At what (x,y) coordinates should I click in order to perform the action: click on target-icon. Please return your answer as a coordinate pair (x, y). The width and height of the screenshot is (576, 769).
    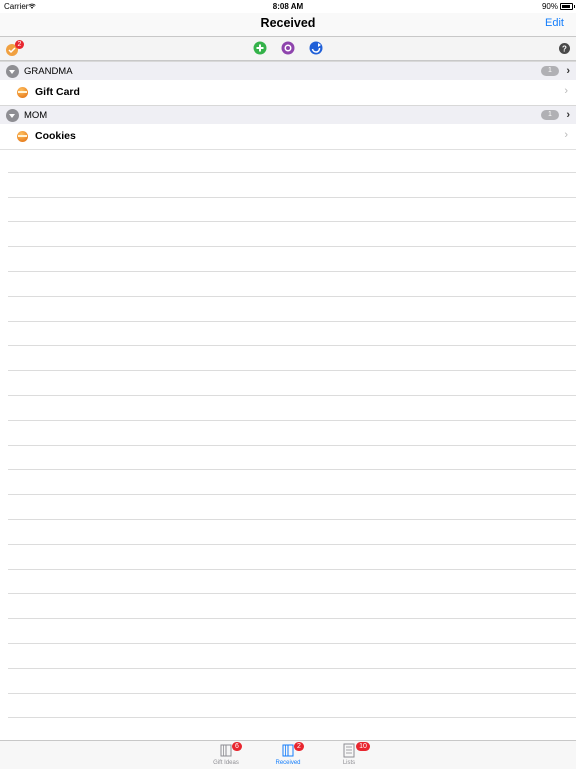
    Looking at the image, I should click on (288, 48).